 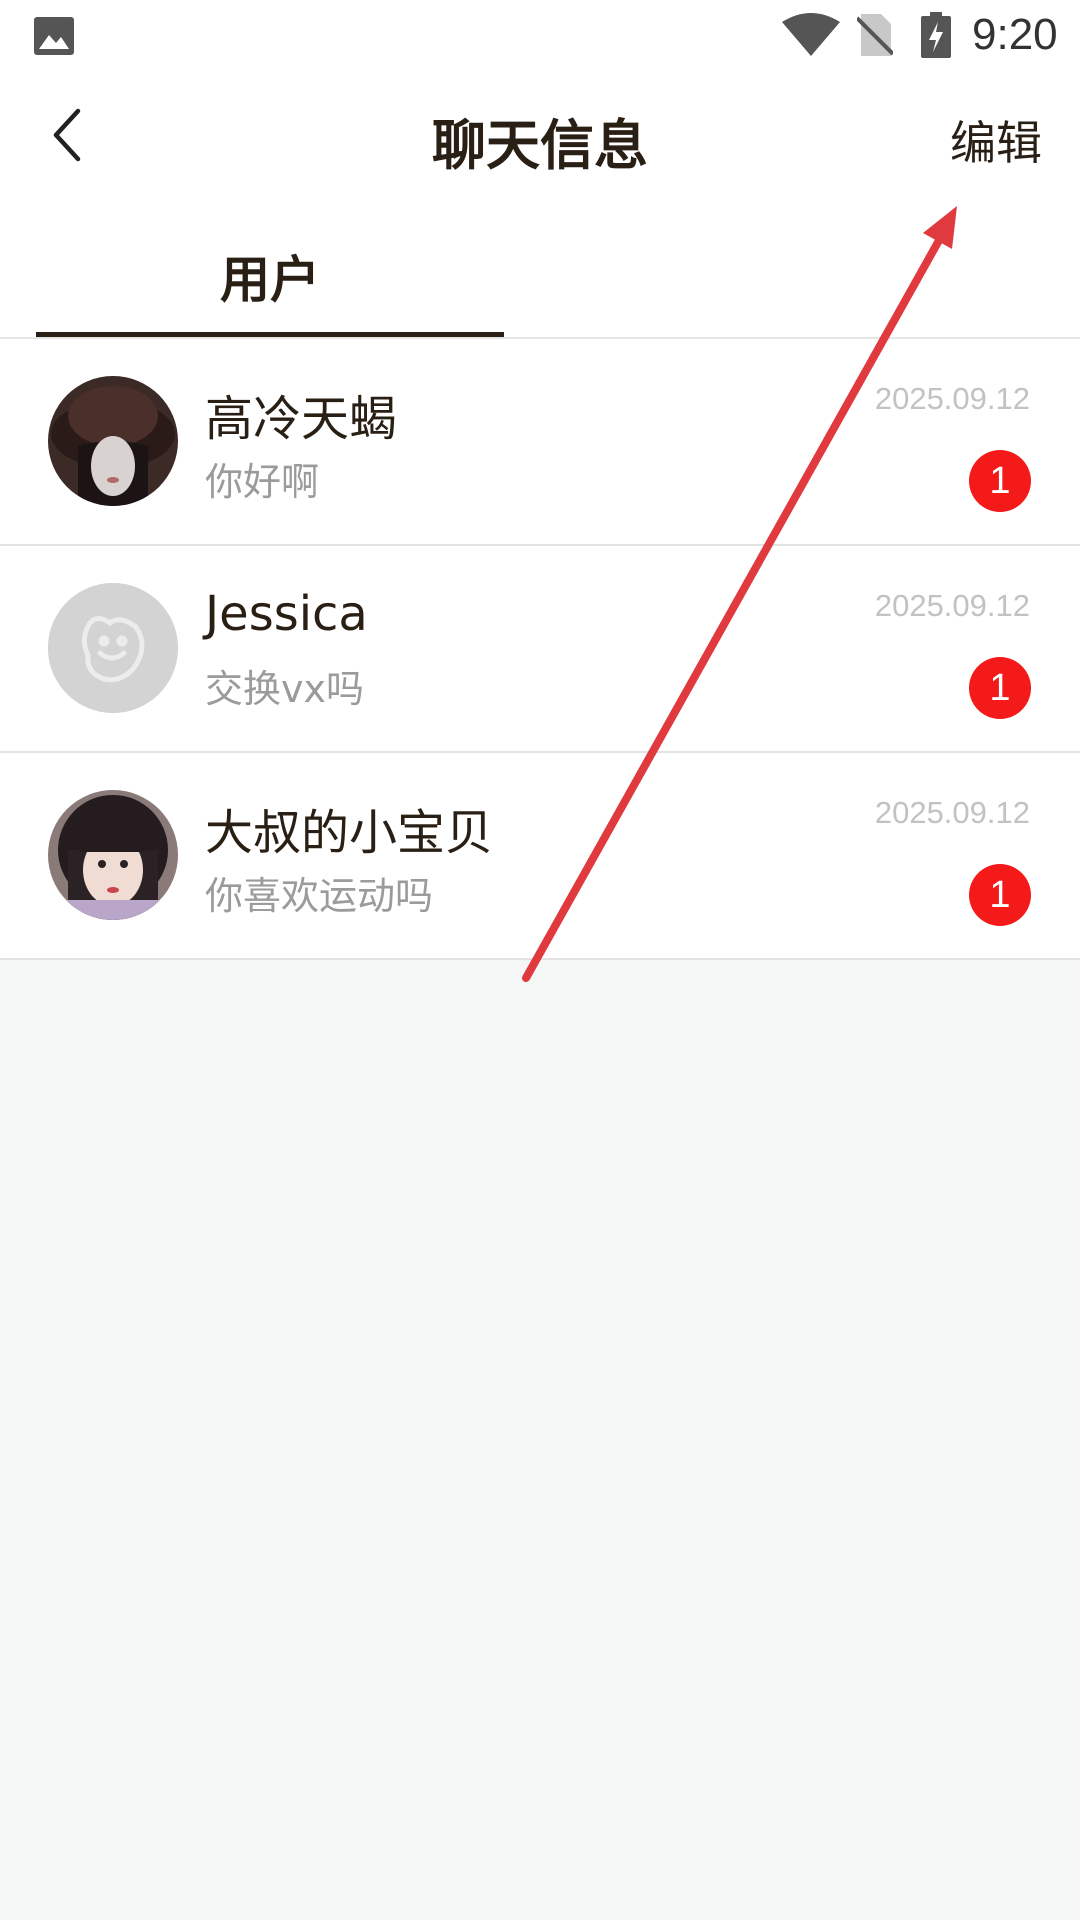 What do you see at coordinates (811, 34) in the screenshot?
I see `wifi-icon` at bounding box center [811, 34].